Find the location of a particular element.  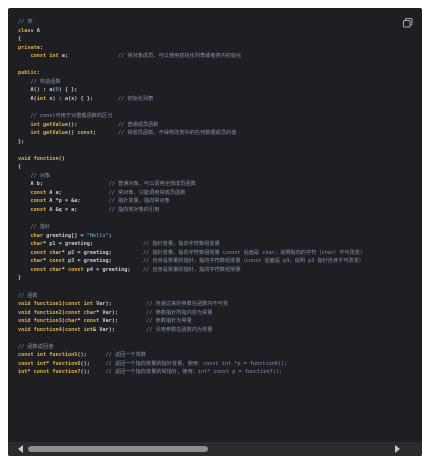

code-token: // 常对象成员，可以使用初始化列表或者类内初始化 is located at coordinates (154, 56).